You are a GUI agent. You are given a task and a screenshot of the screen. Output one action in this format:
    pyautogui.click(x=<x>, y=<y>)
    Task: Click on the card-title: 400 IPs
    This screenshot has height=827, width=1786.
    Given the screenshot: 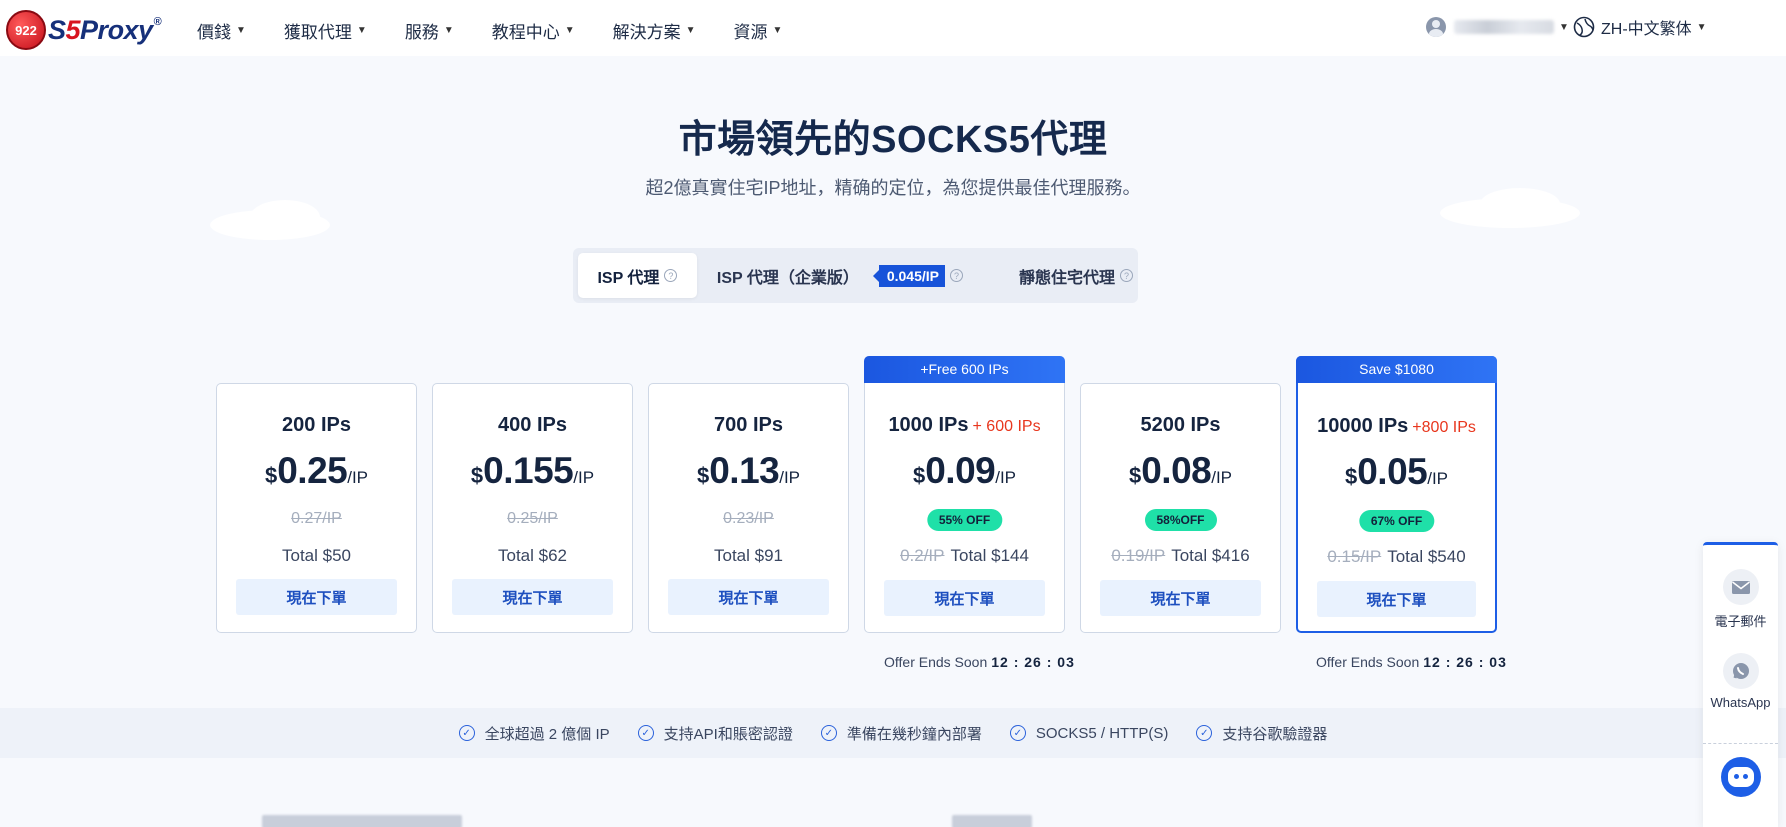 What is the action you would take?
    pyautogui.click(x=532, y=425)
    